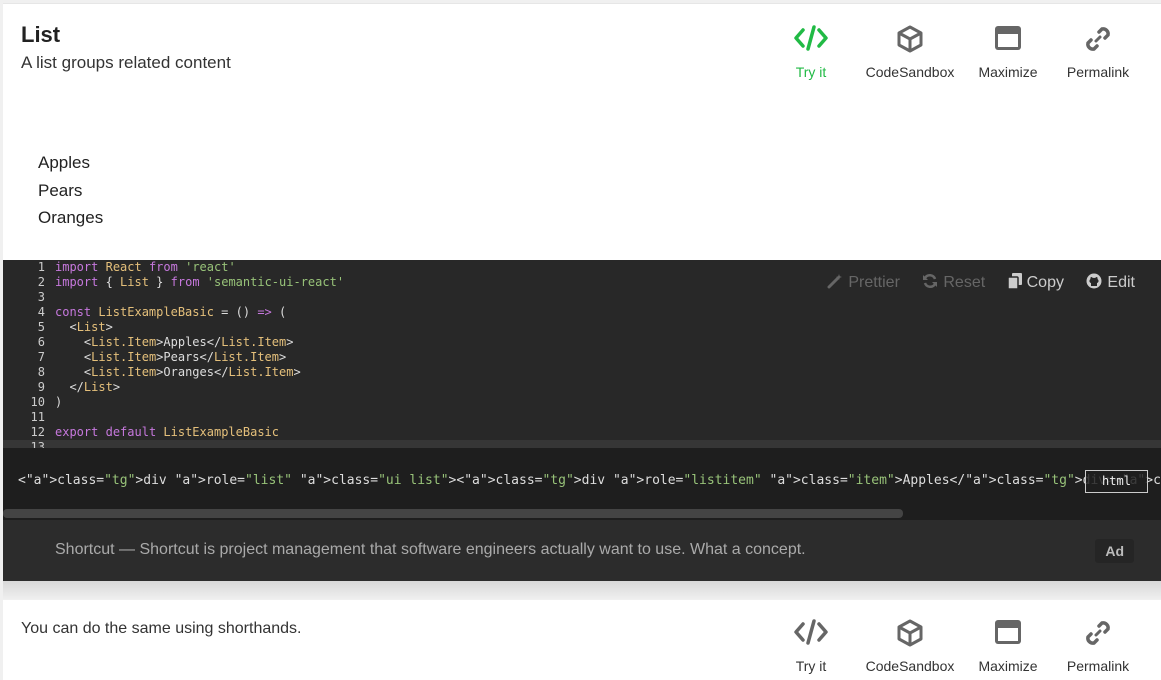  What do you see at coordinates (185, 357) in the screenshot?
I see `code-line: <List.Item>Pears</List.Item>` at bounding box center [185, 357].